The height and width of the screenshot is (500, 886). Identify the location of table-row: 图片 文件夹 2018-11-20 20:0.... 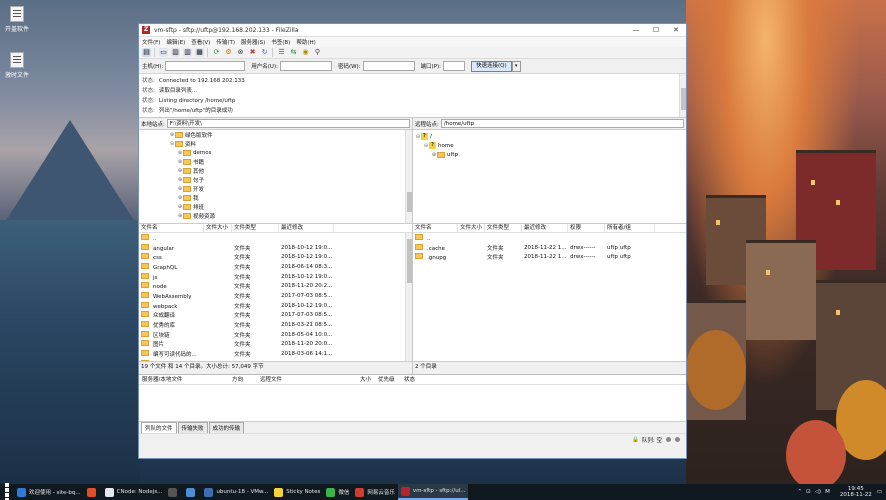
(275, 345).